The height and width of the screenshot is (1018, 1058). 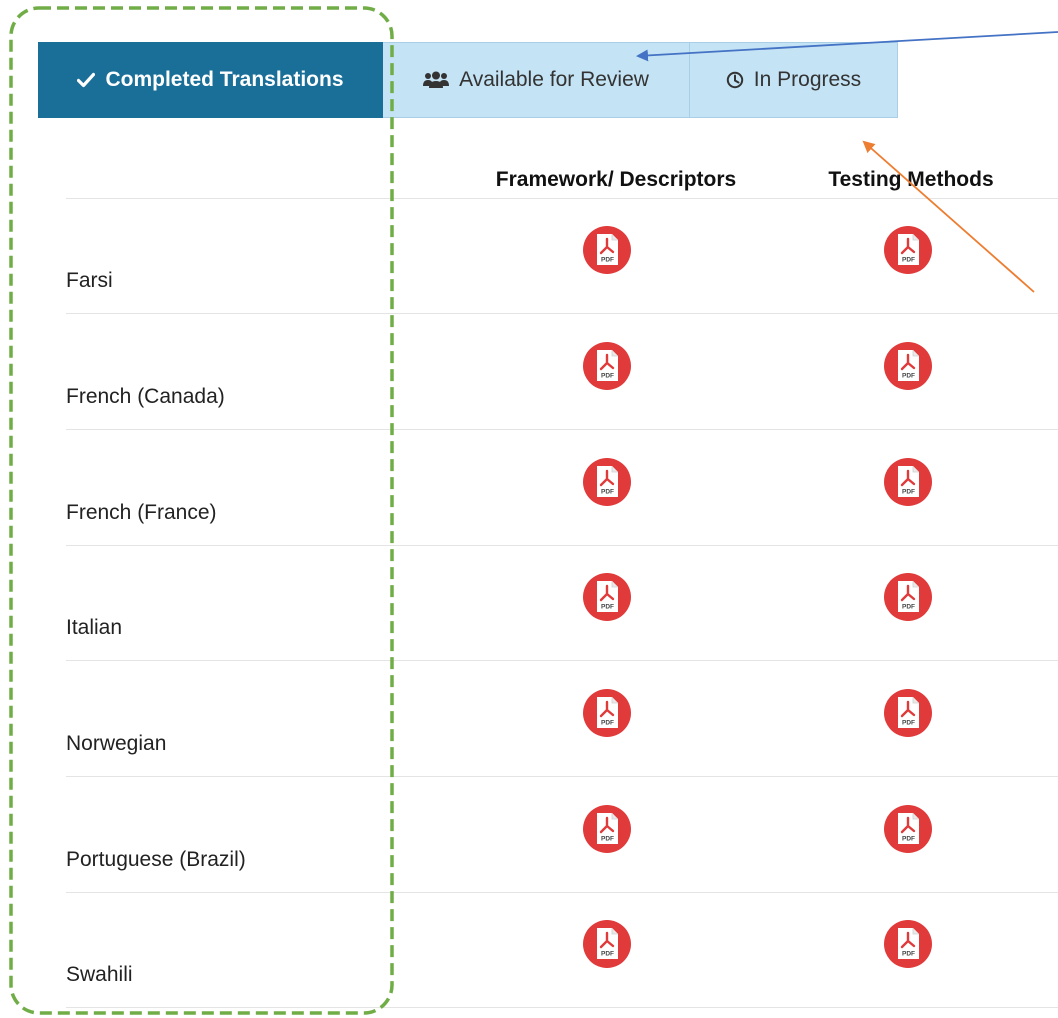 I want to click on tab-completed-translations: Completed Translations, so click(x=210, y=80).